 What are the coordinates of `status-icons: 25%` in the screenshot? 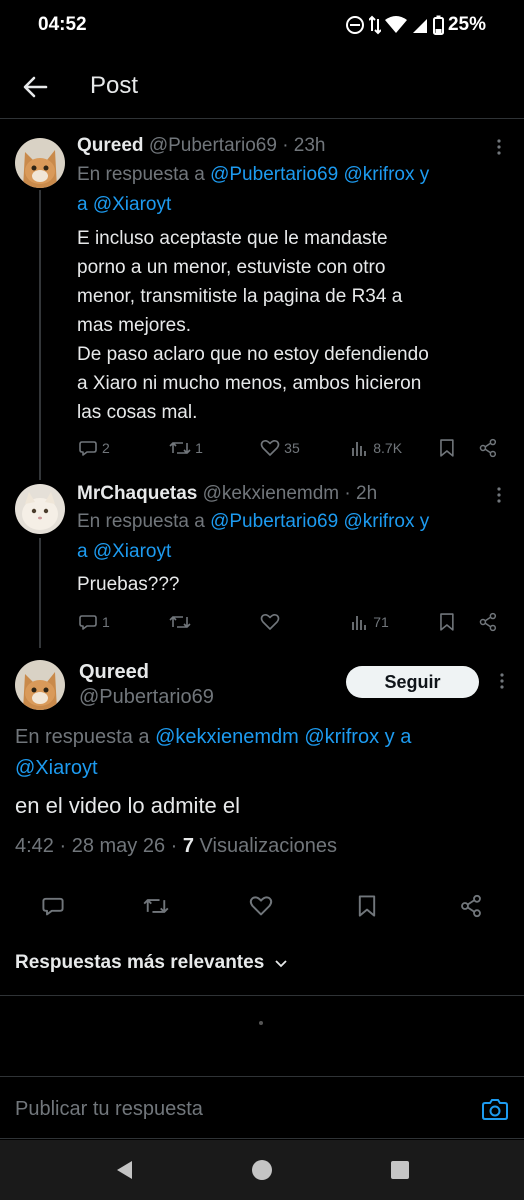 It's located at (415, 25).